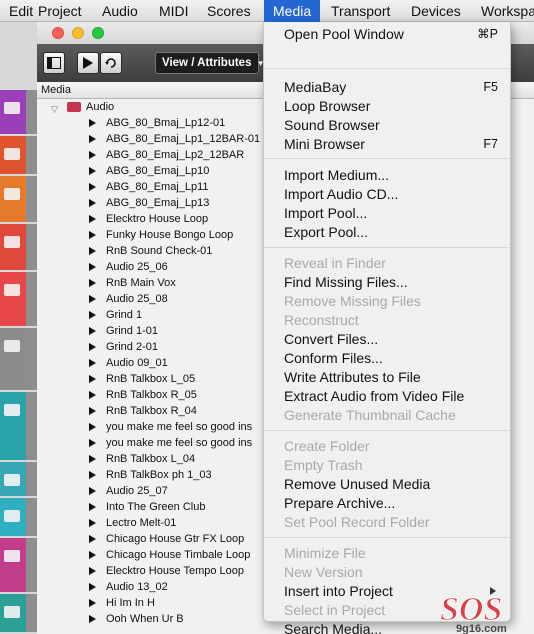 The height and width of the screenshot is (634, 534). Describe the element at coordinates (141, 523) in the screenshot. I see `pool-item-name: Lectro Melt-01` at that location.